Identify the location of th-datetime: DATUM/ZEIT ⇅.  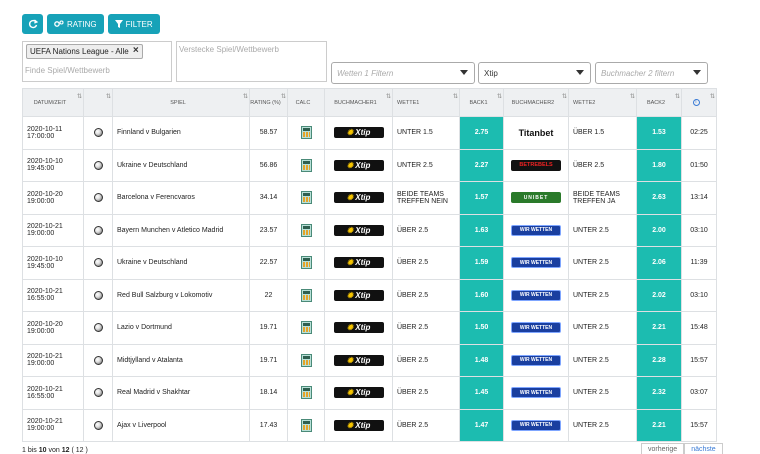
(53, 102).